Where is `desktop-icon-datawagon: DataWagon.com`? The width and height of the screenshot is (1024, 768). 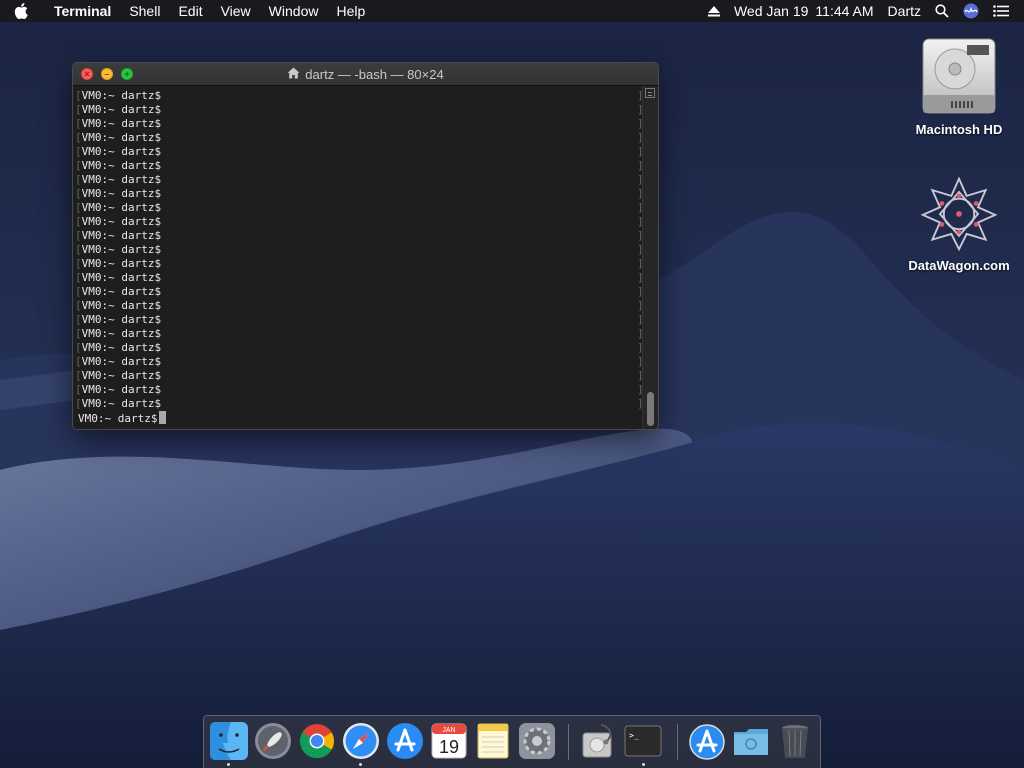 desktop-icon-datawagon: DataWagon.com is located at coordinates (959, 220).